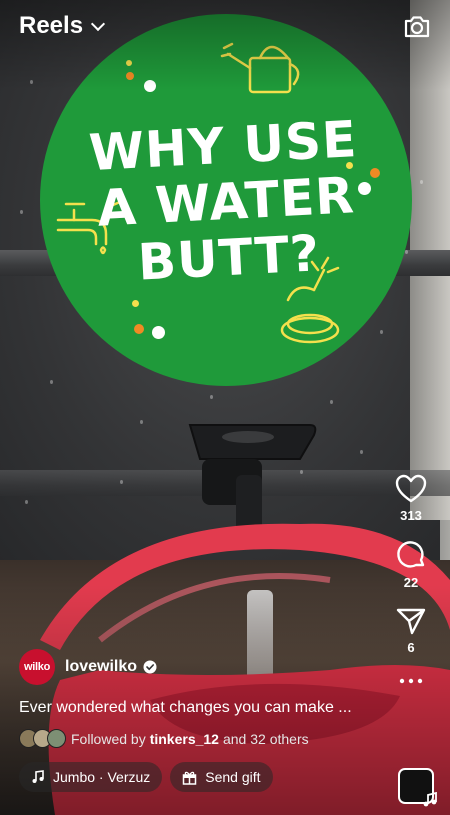  I want to click on page-title: Reels, so click(51, 25).